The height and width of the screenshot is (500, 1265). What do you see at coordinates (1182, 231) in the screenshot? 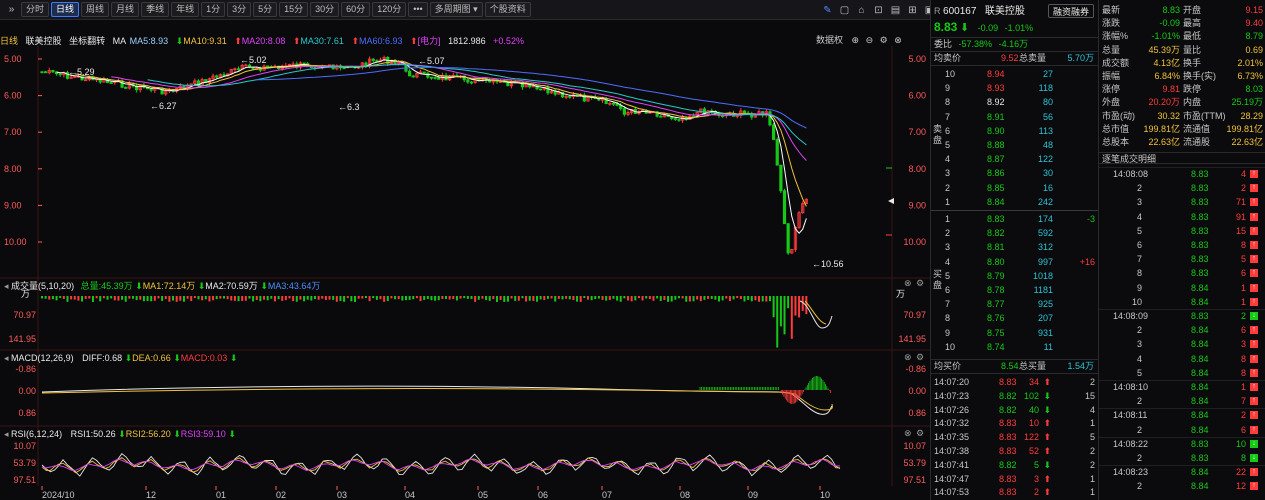
I see `detail-row: 5 8.83 15 ↑` at bounding box center [1182, 231].